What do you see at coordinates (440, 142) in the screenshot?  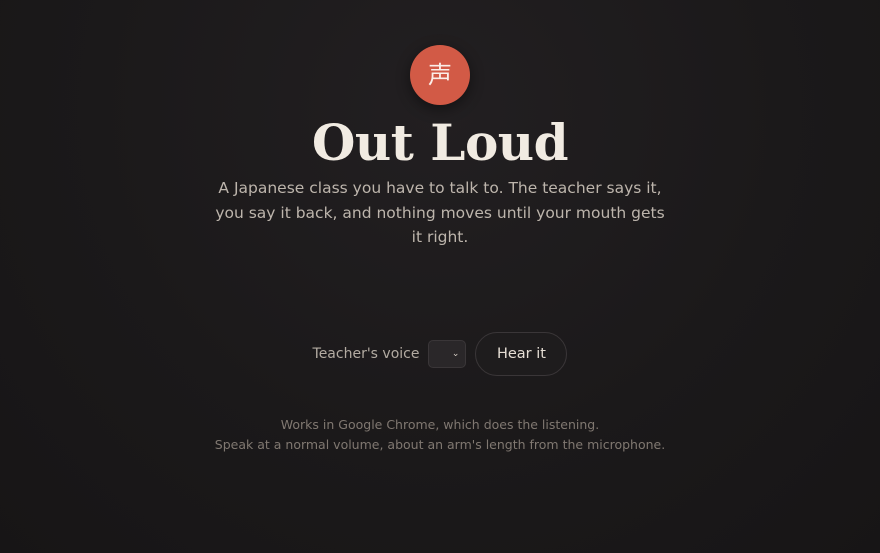 I see `page-title: Out Loud` at bounding box center [440, 142].